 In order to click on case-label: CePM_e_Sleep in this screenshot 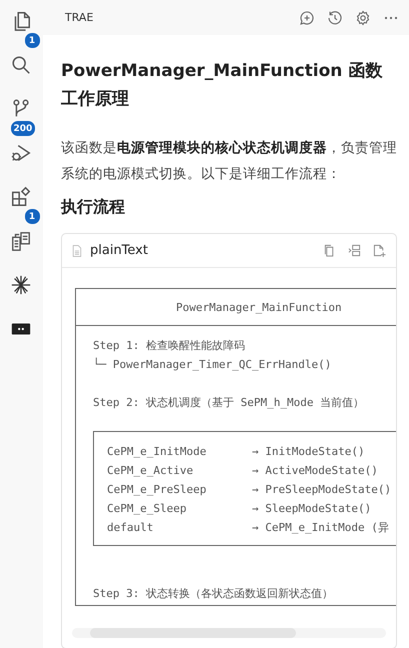, I will do `click(147, 509)`.